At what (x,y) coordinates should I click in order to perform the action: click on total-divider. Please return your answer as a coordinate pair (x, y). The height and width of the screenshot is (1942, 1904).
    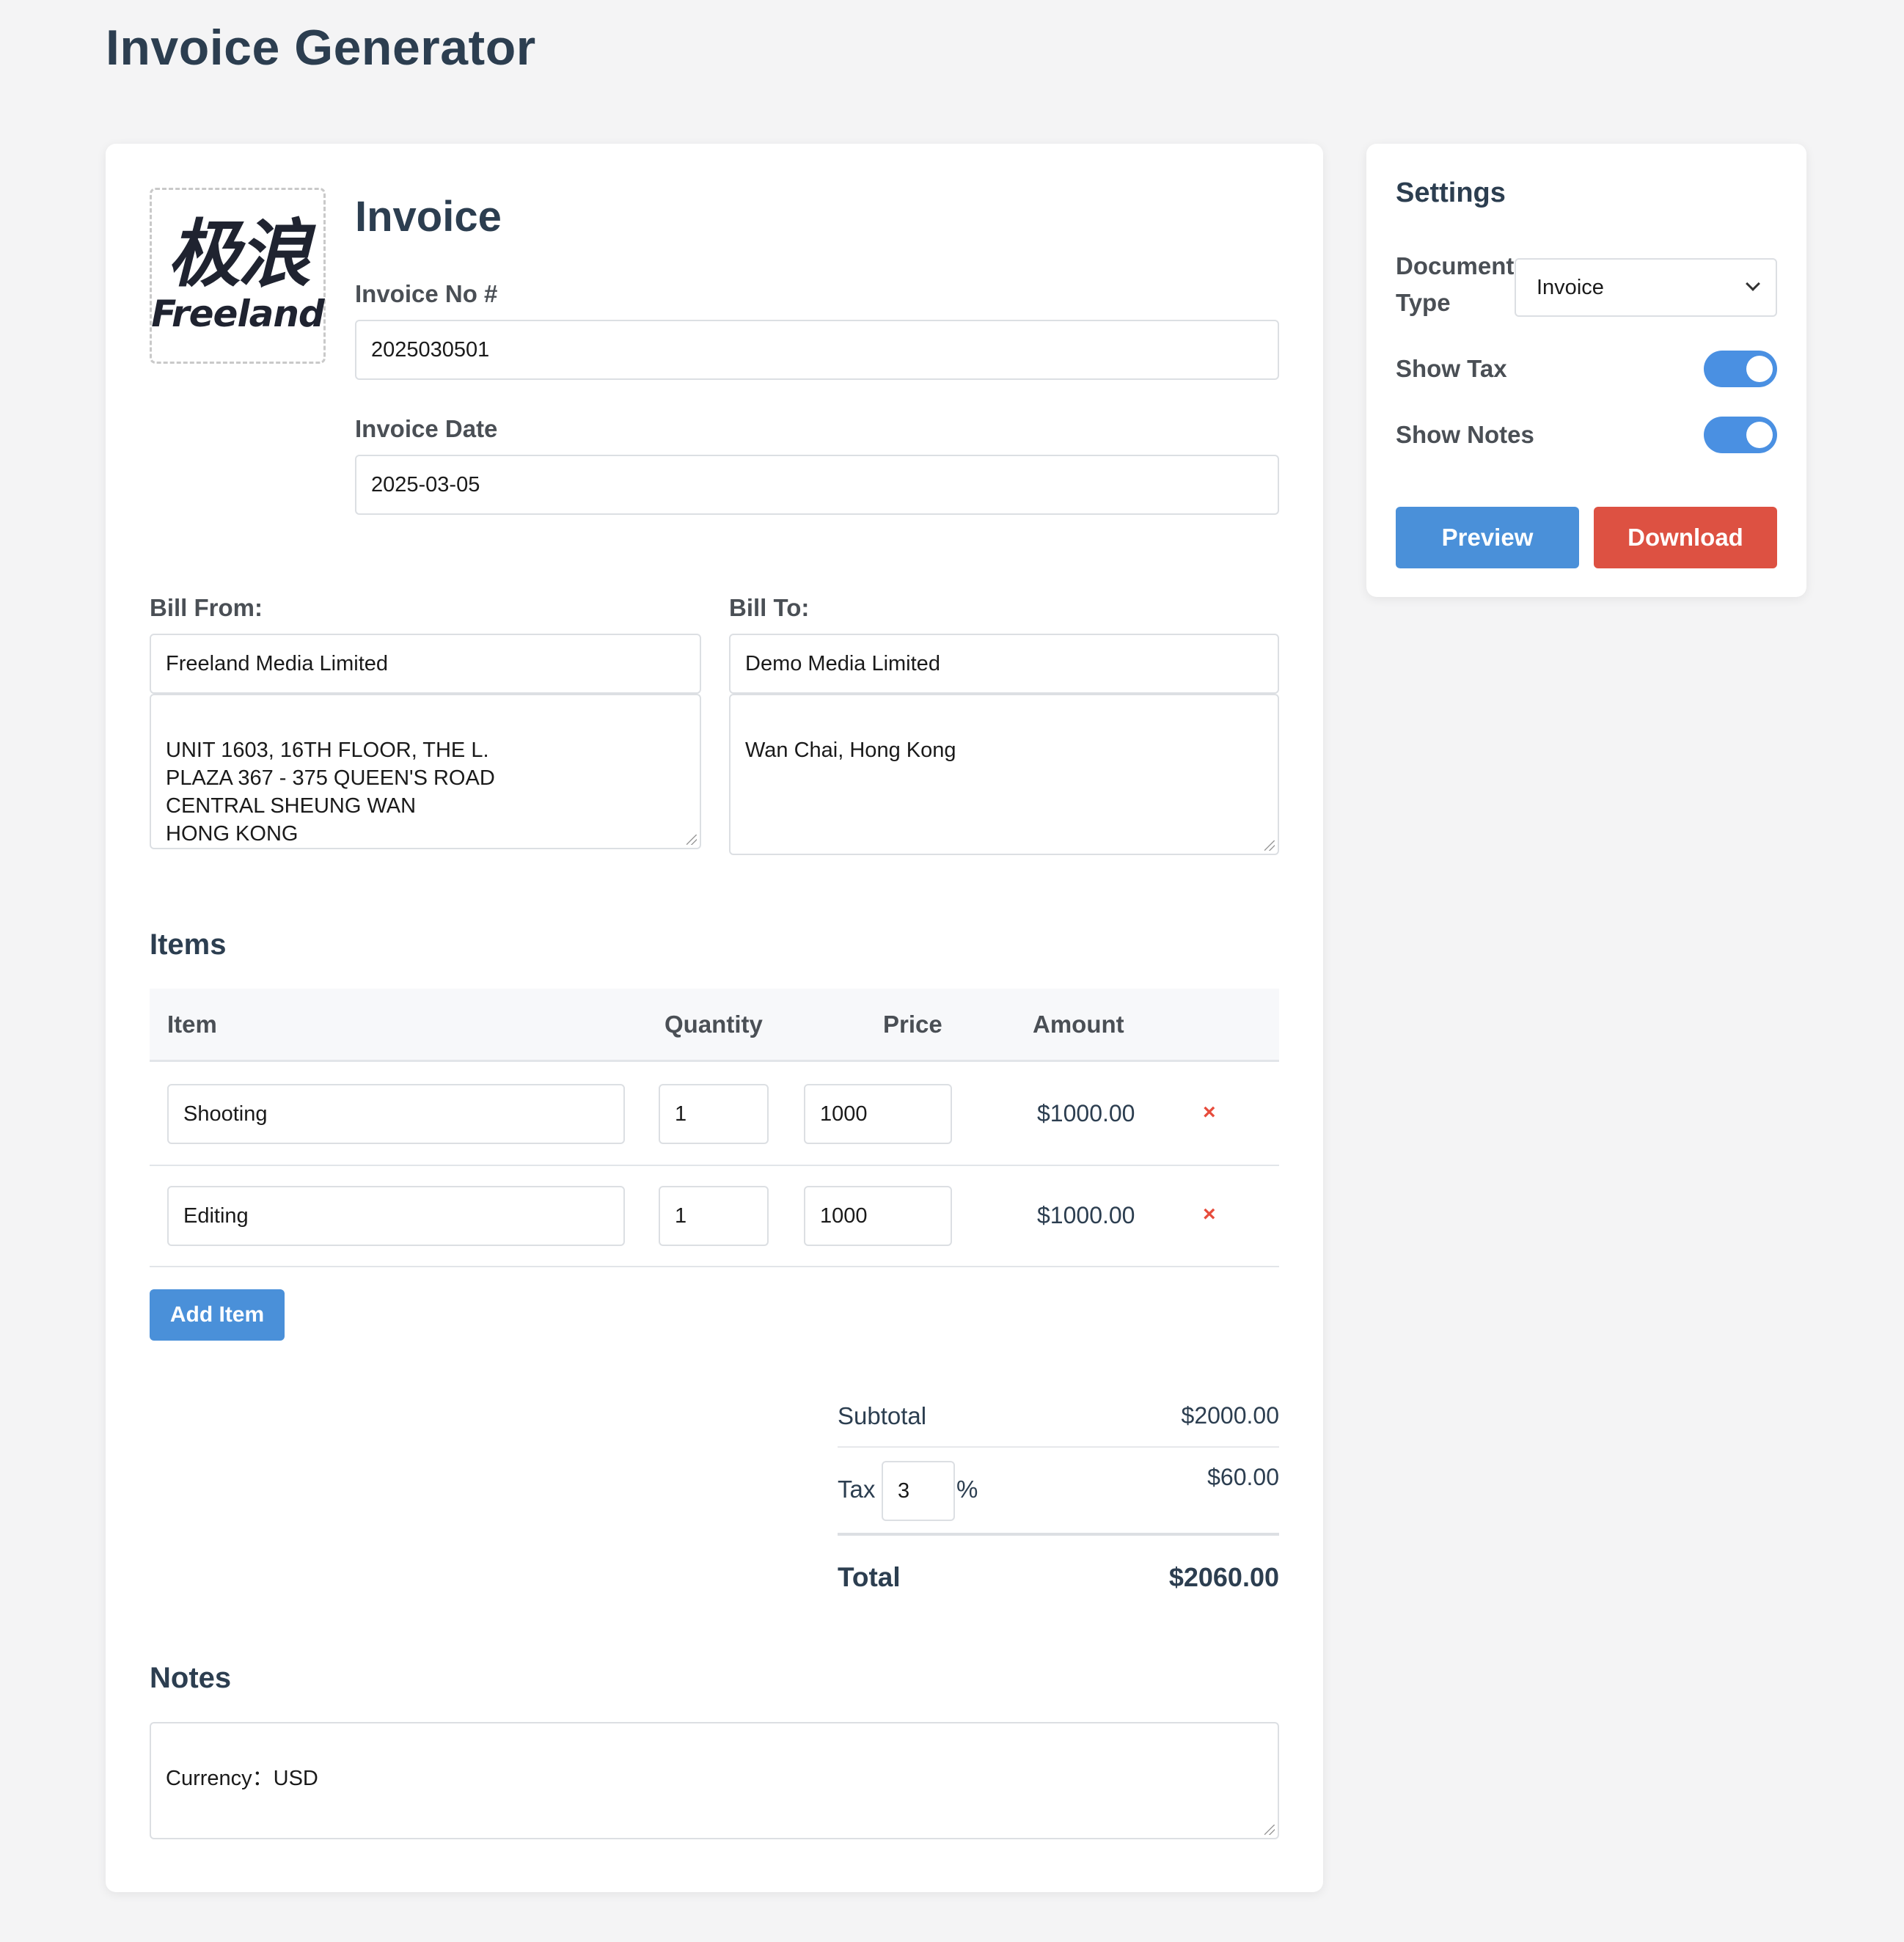
    Looking at the image, I should click on (1058, 1535).